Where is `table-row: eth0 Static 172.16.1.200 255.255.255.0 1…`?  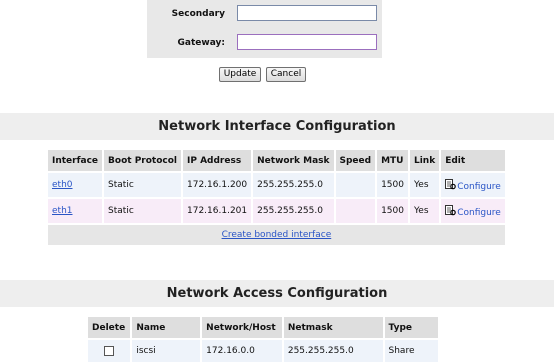 table-row: eth0 Static 172.16.1.200 255.255.255.0 1… is located at coordinates (276, 185).